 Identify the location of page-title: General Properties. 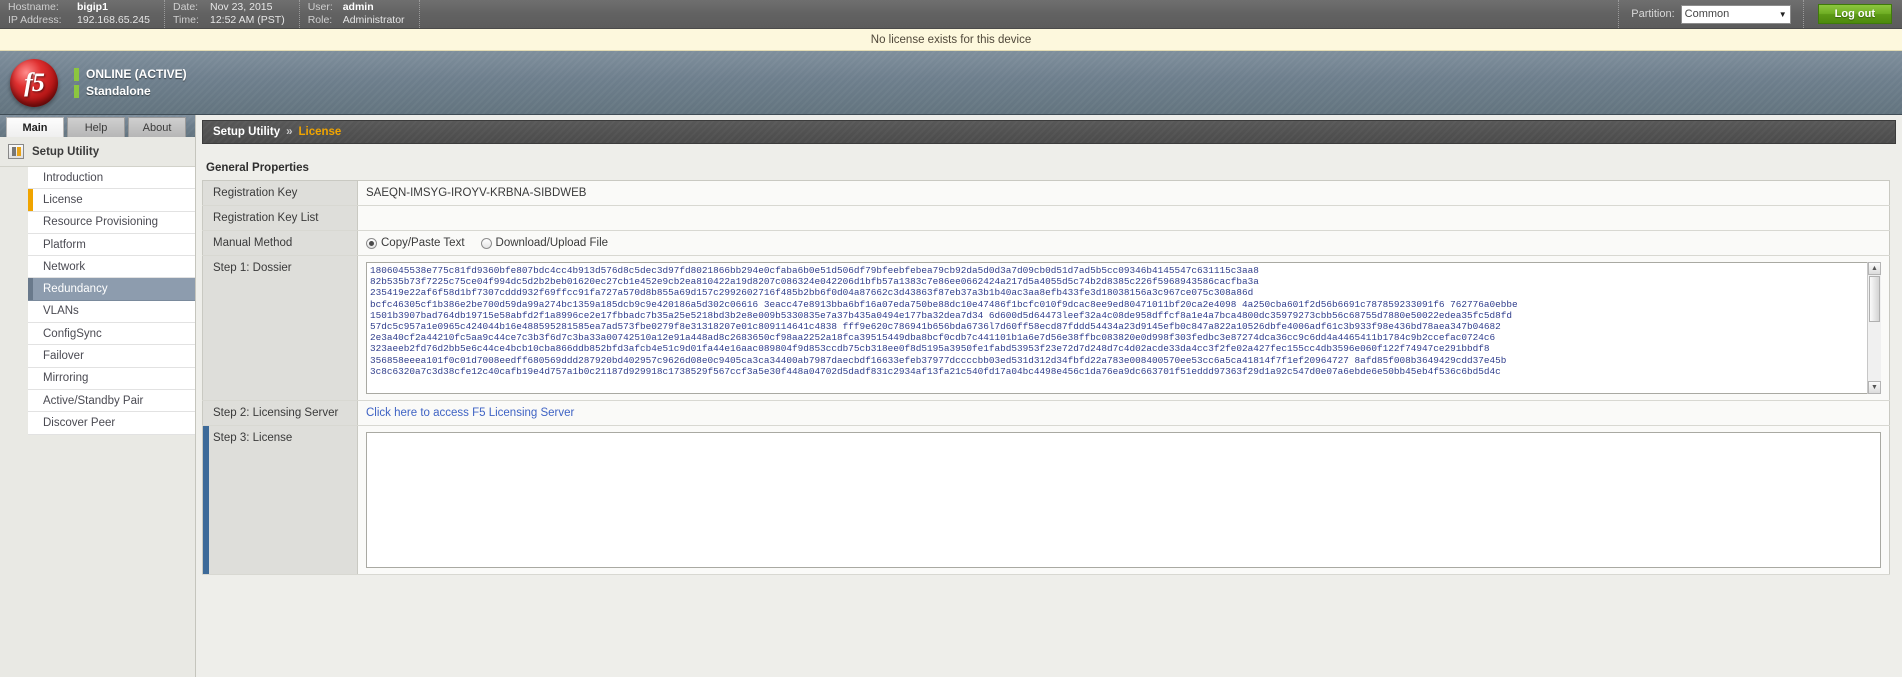
(257, 168).